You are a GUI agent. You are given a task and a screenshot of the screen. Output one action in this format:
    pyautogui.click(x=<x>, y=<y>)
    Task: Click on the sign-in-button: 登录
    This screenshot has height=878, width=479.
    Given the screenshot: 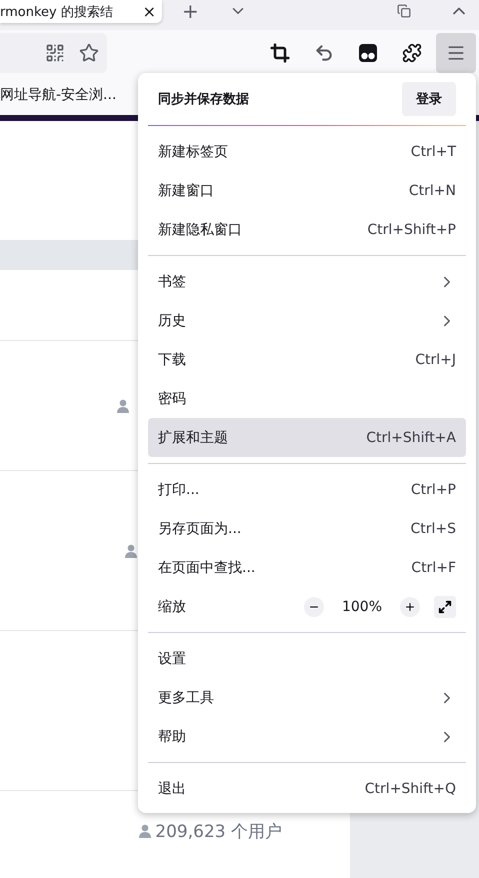 What is the action you would take?
    pyautogui.click(x=429, y=99)
    